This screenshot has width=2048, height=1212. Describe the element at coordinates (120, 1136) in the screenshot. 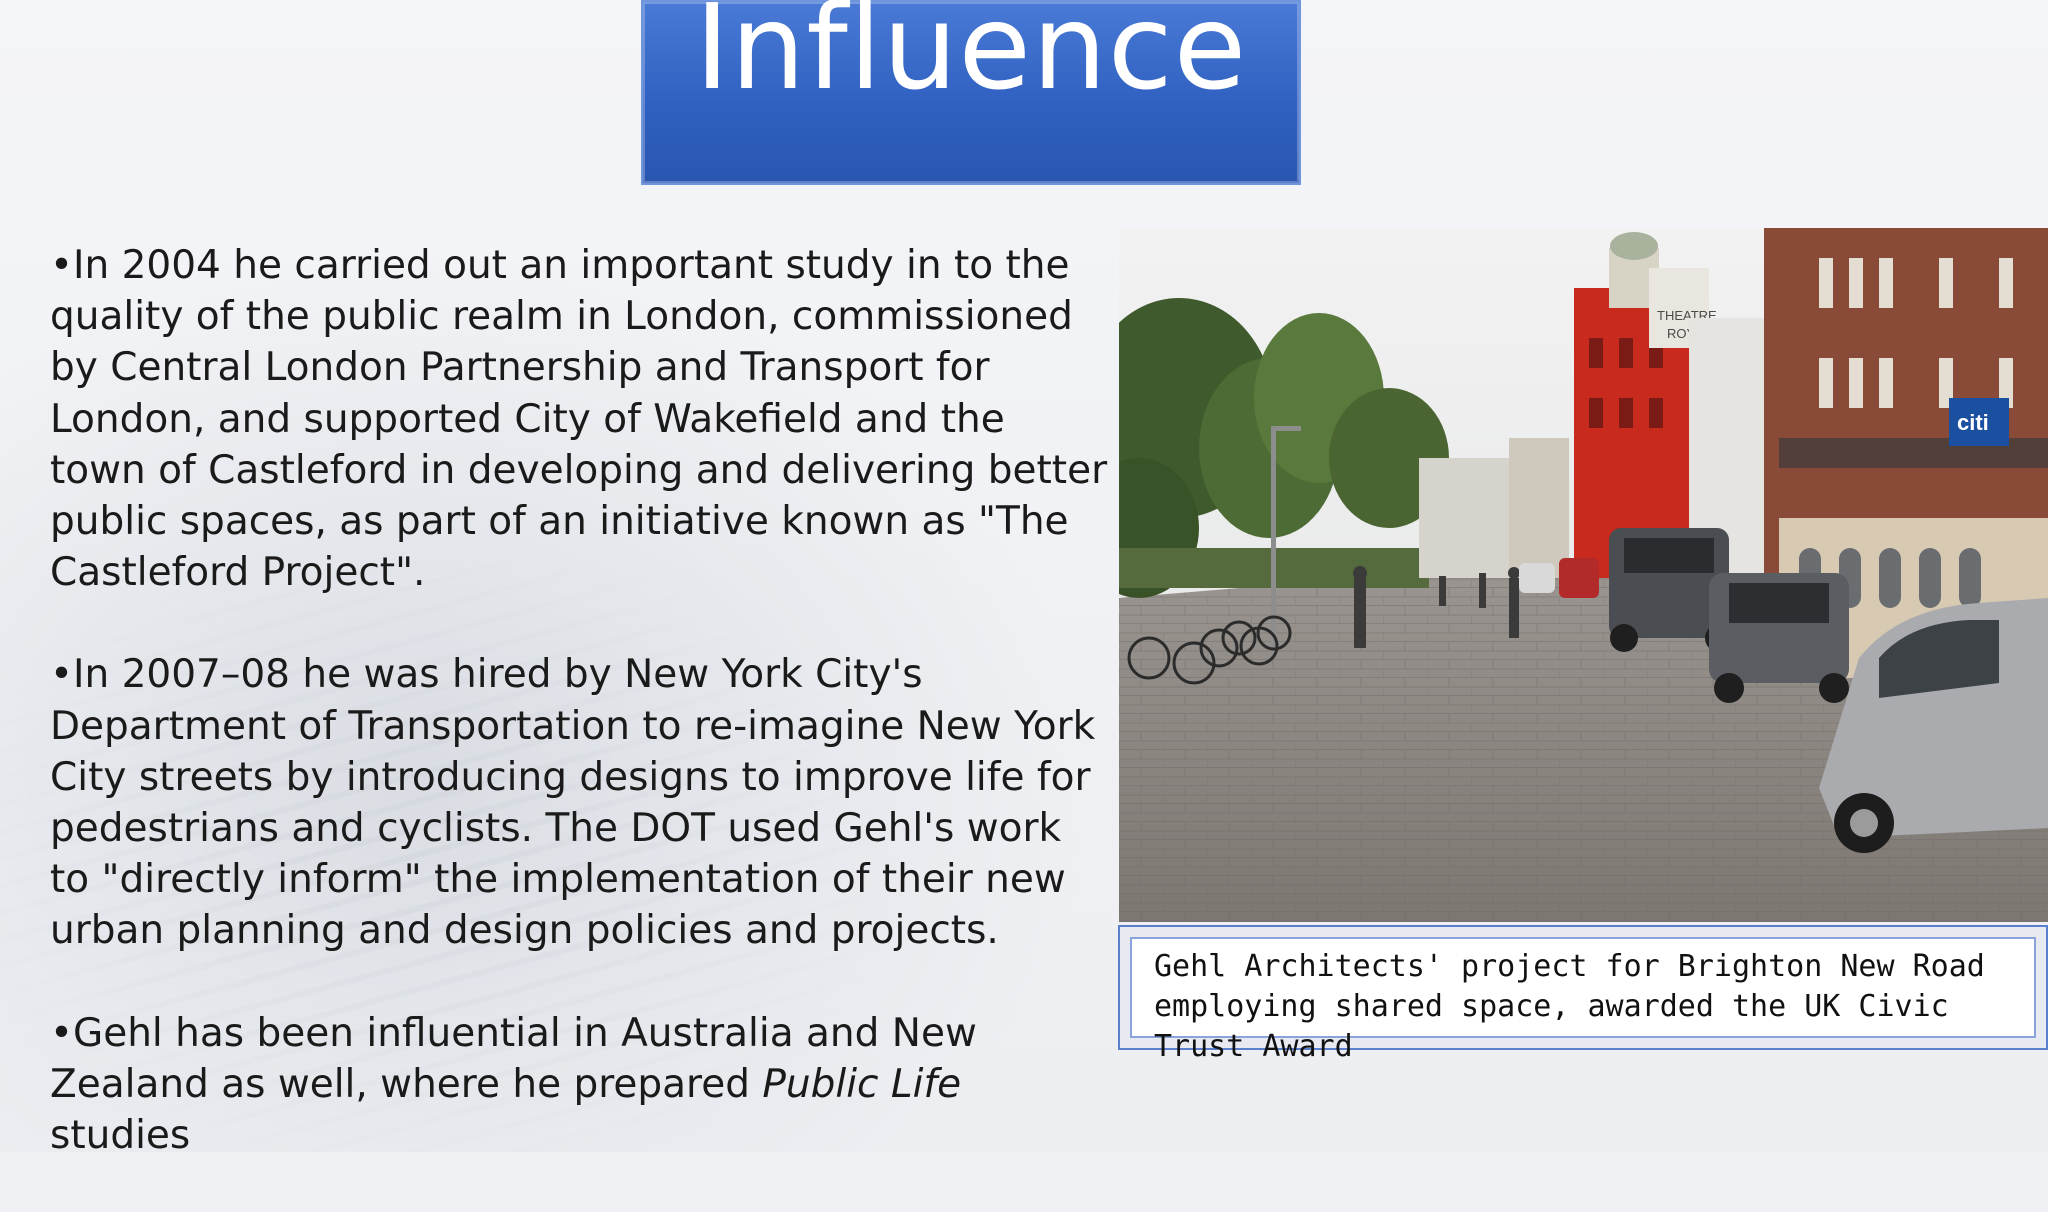

I see `paragraph-text: studies` at that location.